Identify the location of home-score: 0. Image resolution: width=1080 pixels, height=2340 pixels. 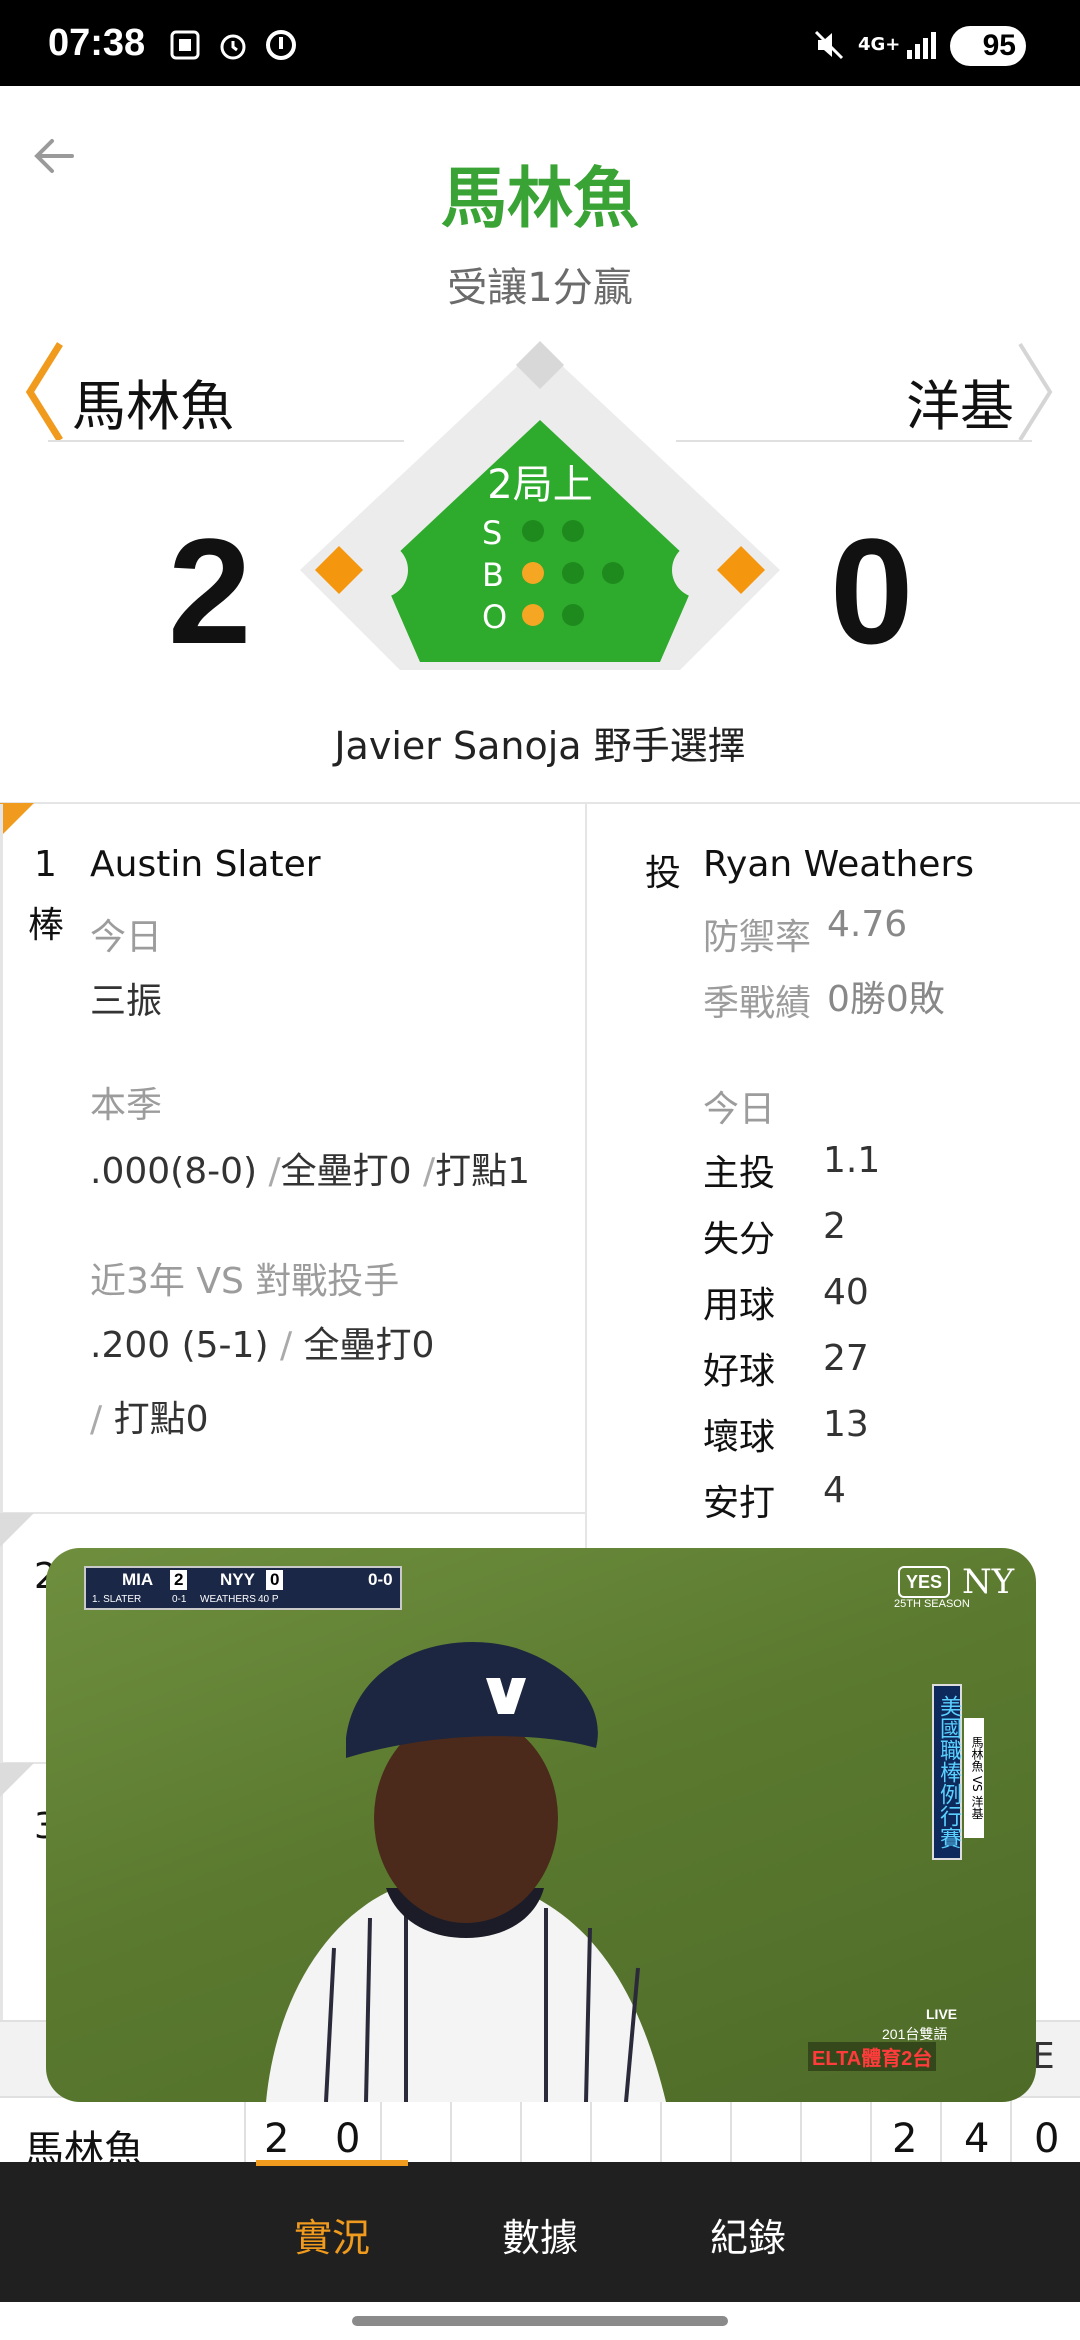
(872, 591).